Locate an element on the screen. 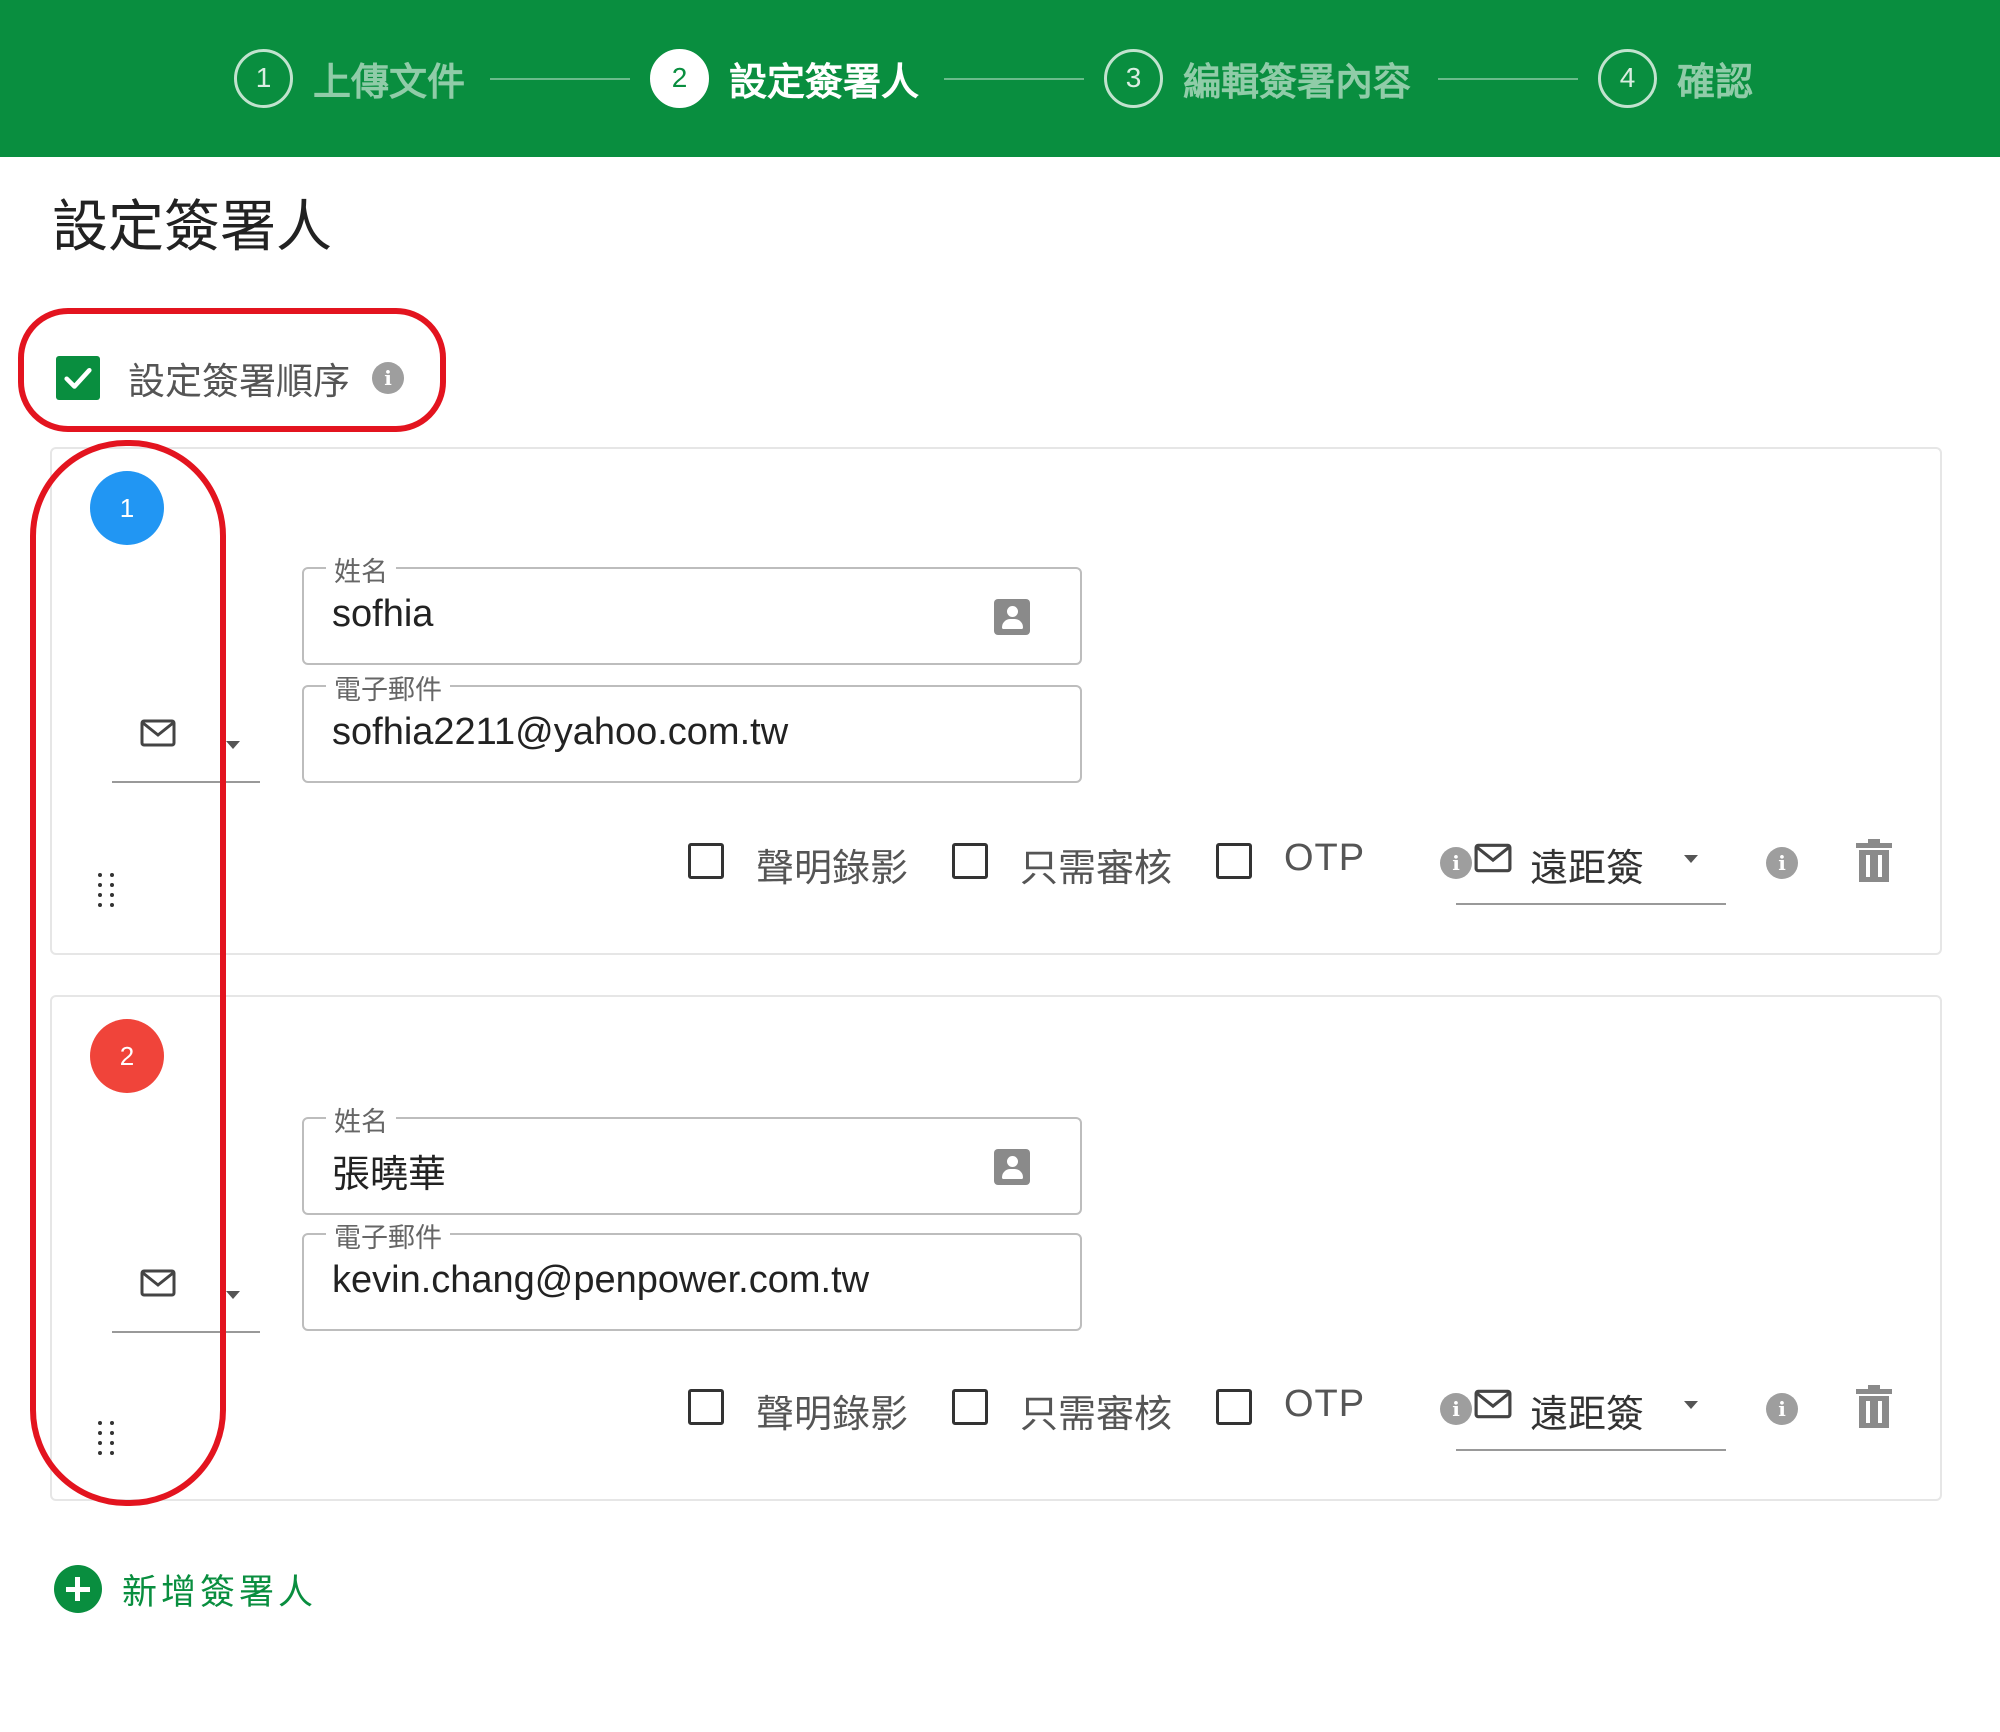 This screenshot has width=2000, height=1732. stepper: 1 上傳文件 2 設定簽署人 3 編輯簽署內容 4 確認 is located at coordinates (1000, 78).